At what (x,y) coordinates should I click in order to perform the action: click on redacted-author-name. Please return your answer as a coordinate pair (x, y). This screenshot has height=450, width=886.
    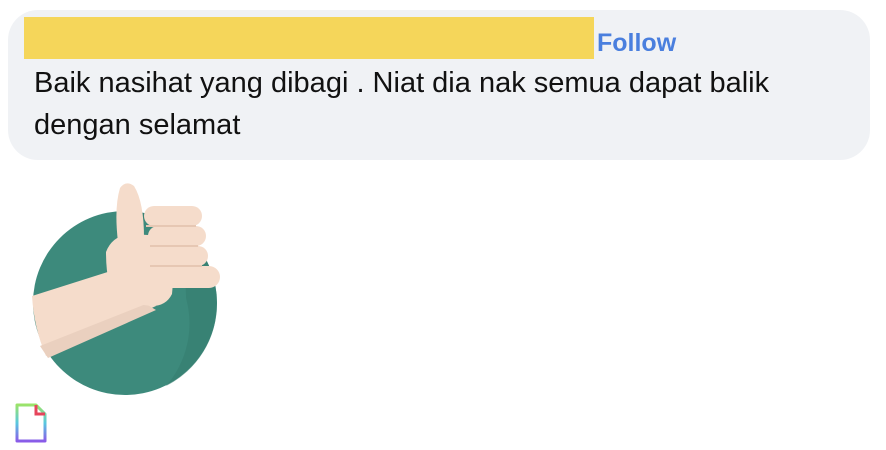
    Looking at the image, I should click on (309, 38).